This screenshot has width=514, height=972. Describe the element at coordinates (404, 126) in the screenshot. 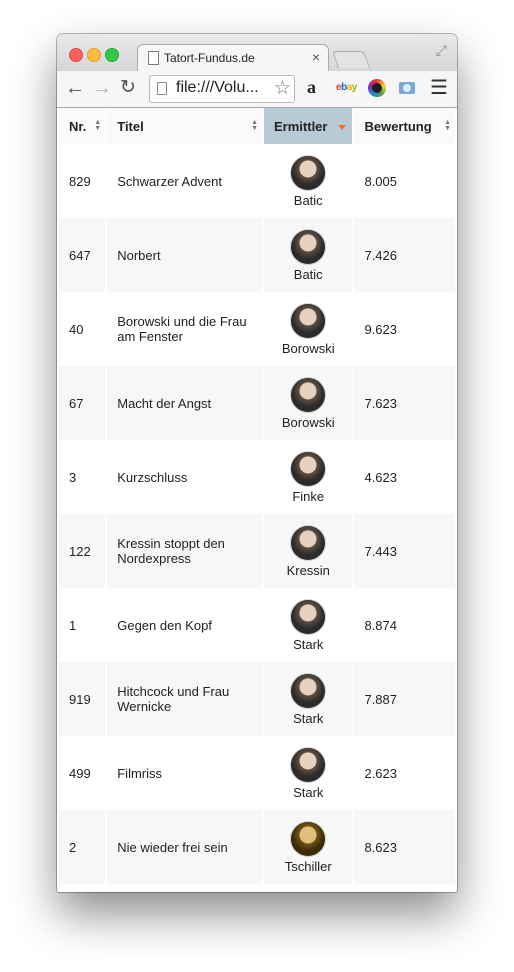

I see `column-header-bewertung: Bewertung ▲ ▼` at that location.